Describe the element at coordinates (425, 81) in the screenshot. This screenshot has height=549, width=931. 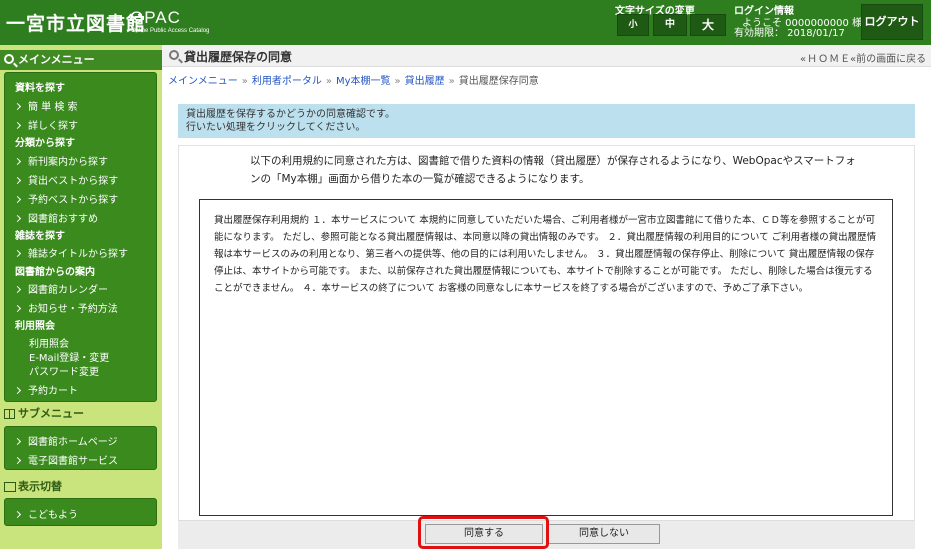
I see `breadcrumb-loan-history: 貸出履歴` at that location.